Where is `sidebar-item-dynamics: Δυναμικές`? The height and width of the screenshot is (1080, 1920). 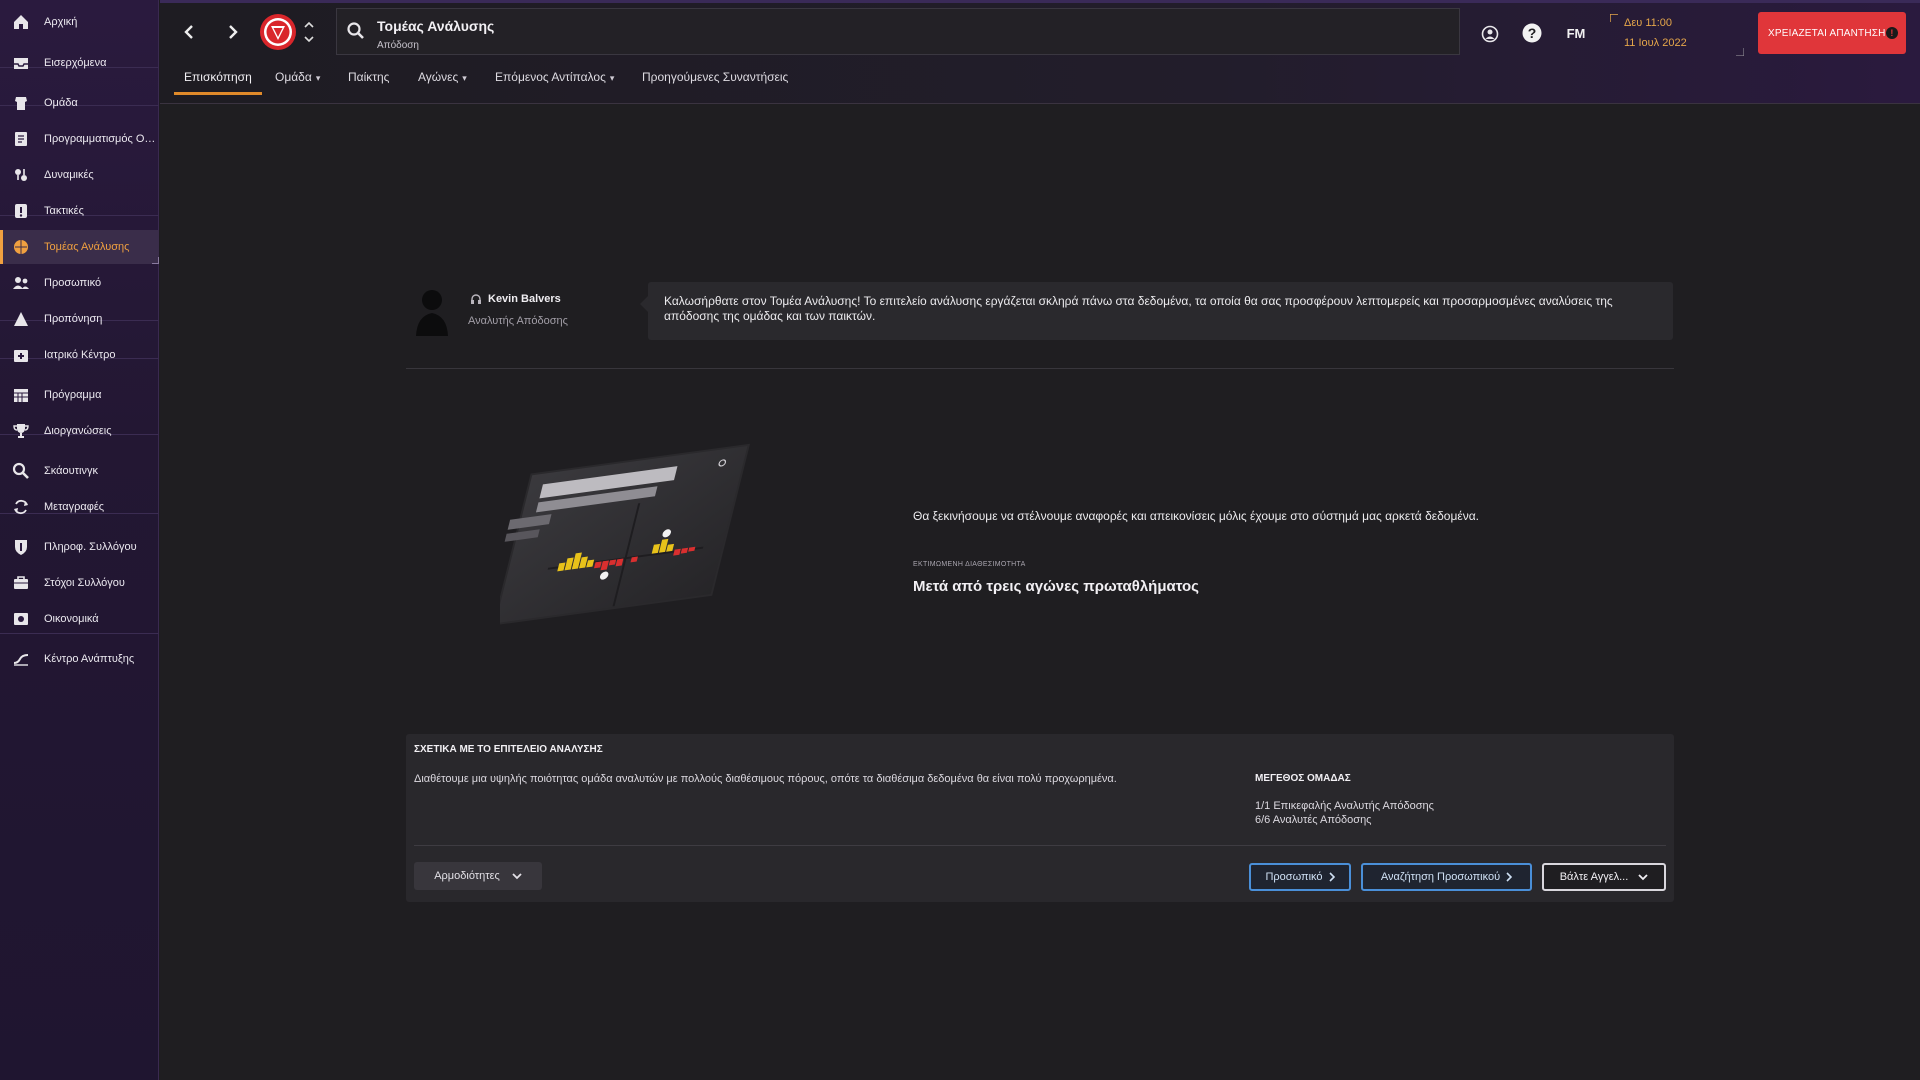
sidebar-item-dynamics: Δυναμικές is located at coordinates (79, 175).